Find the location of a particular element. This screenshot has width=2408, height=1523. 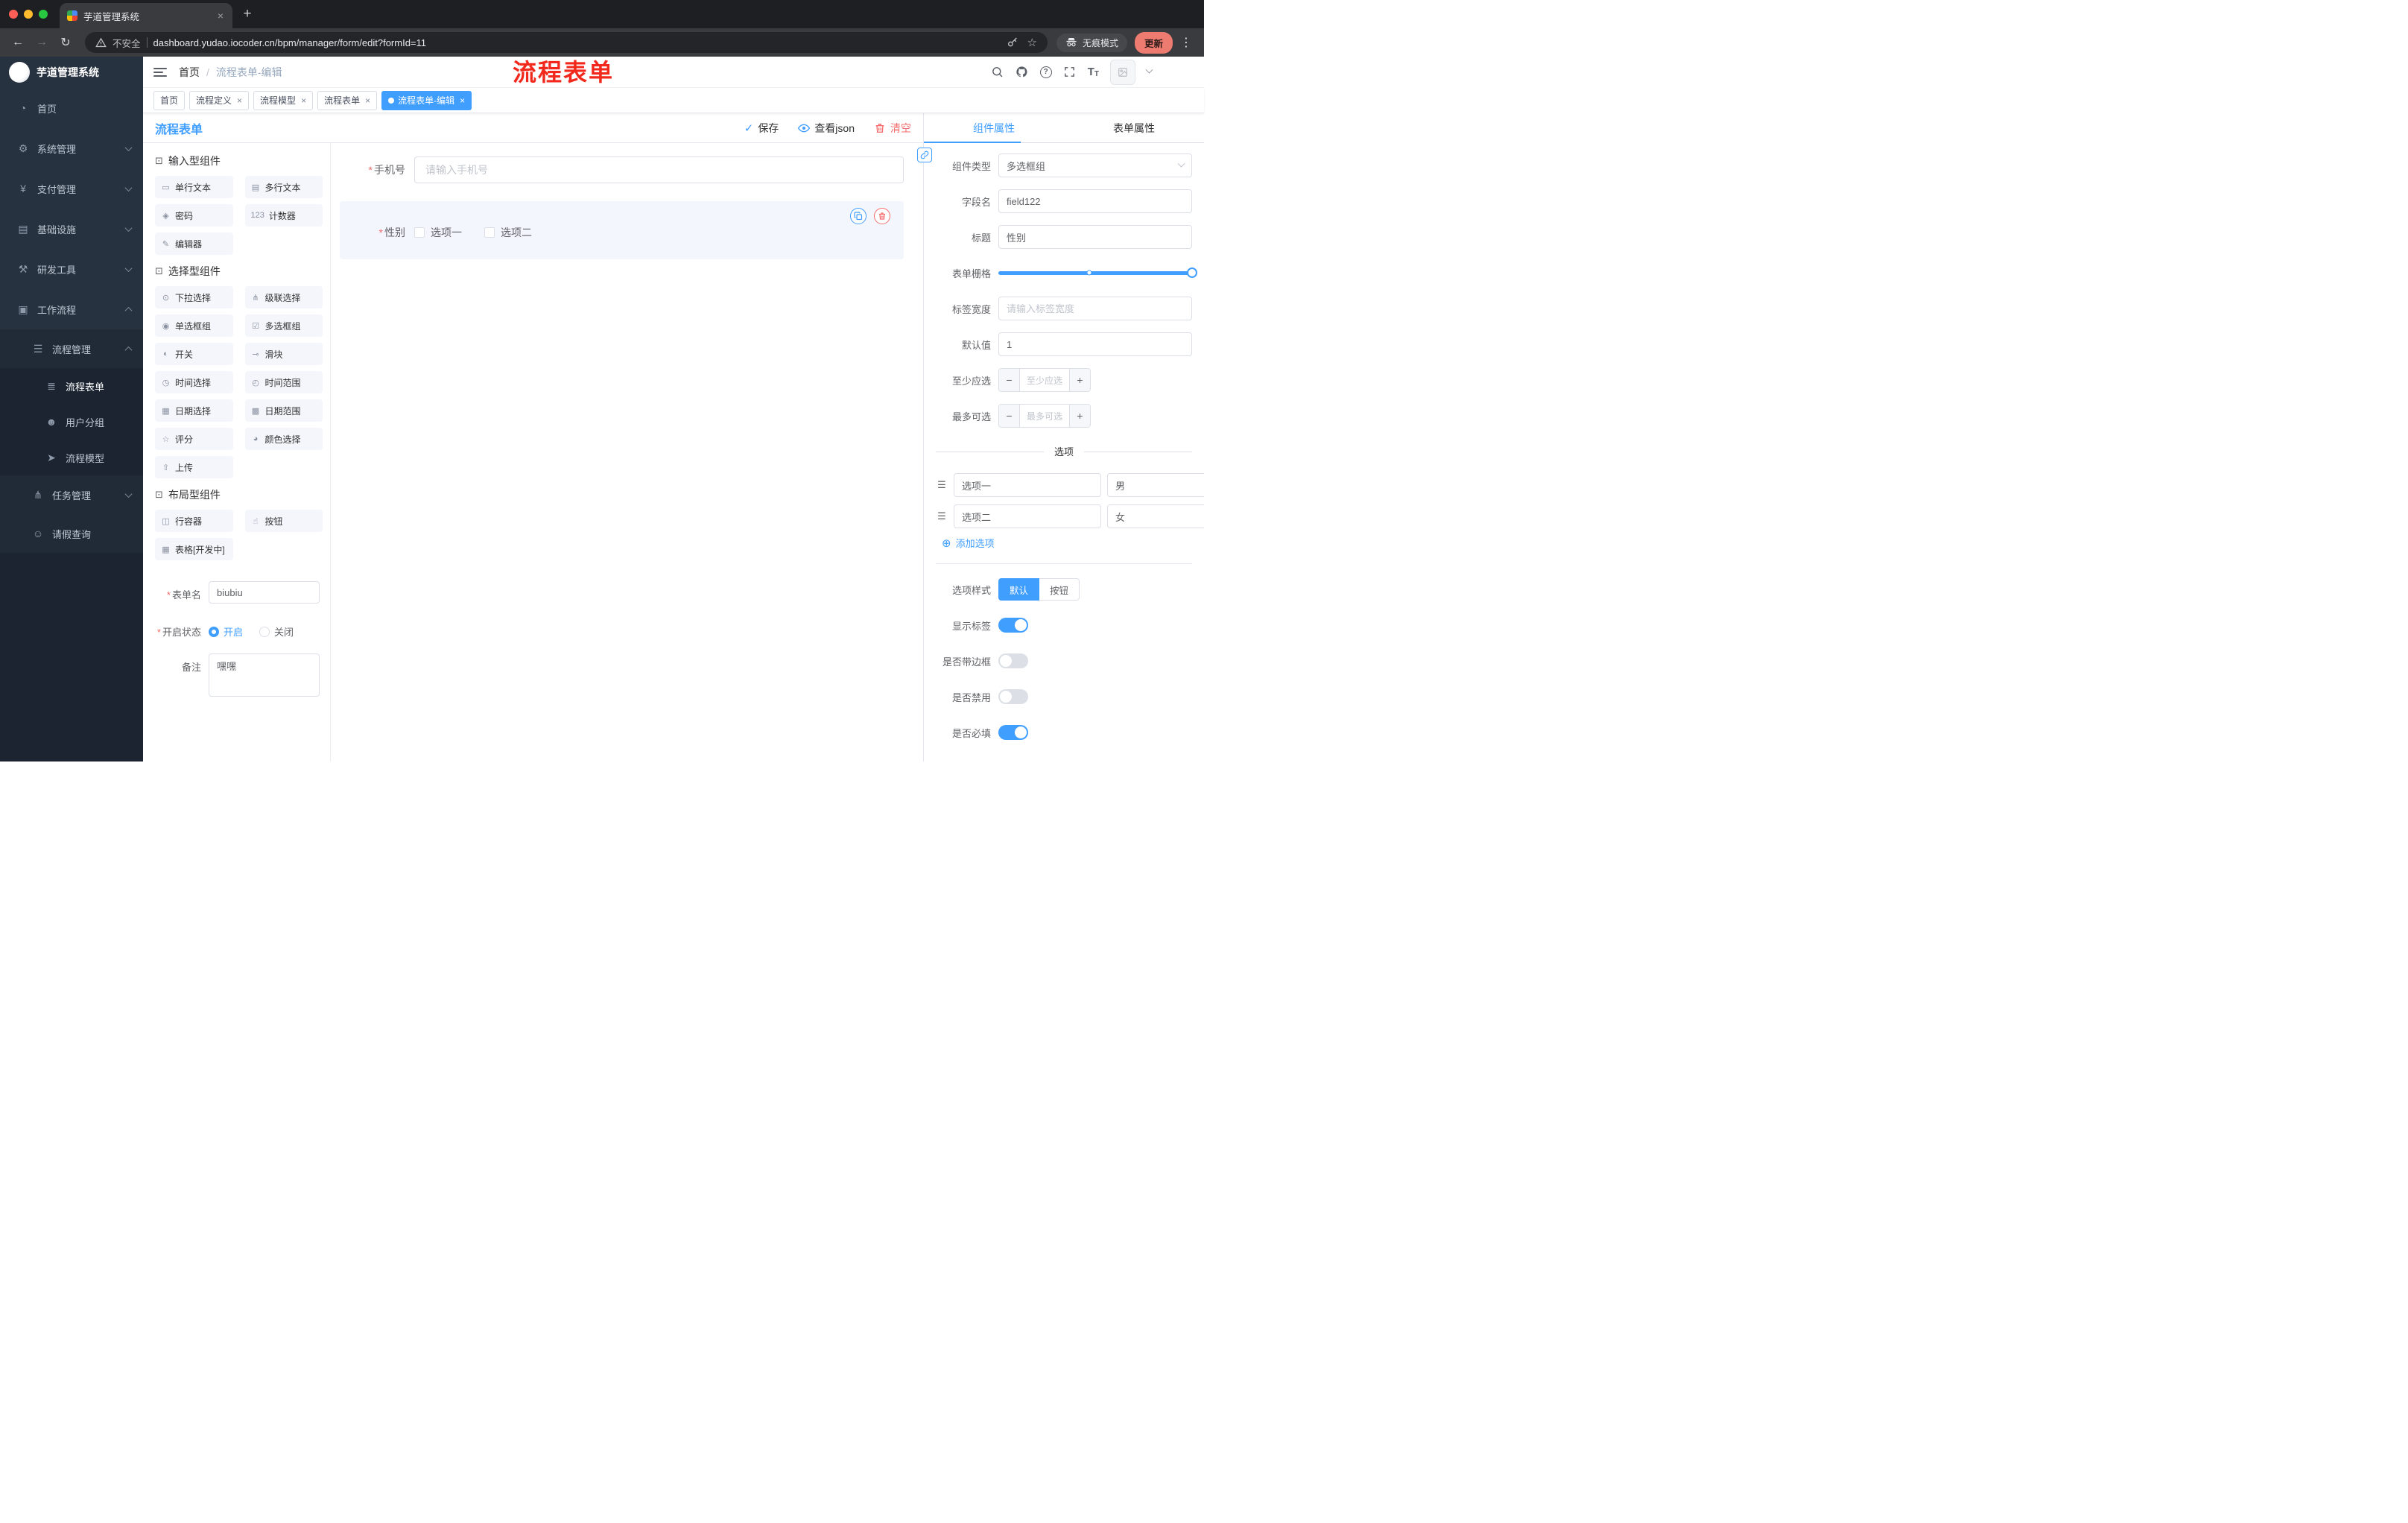

hamburger-icon is located at coordinates (160, 72).